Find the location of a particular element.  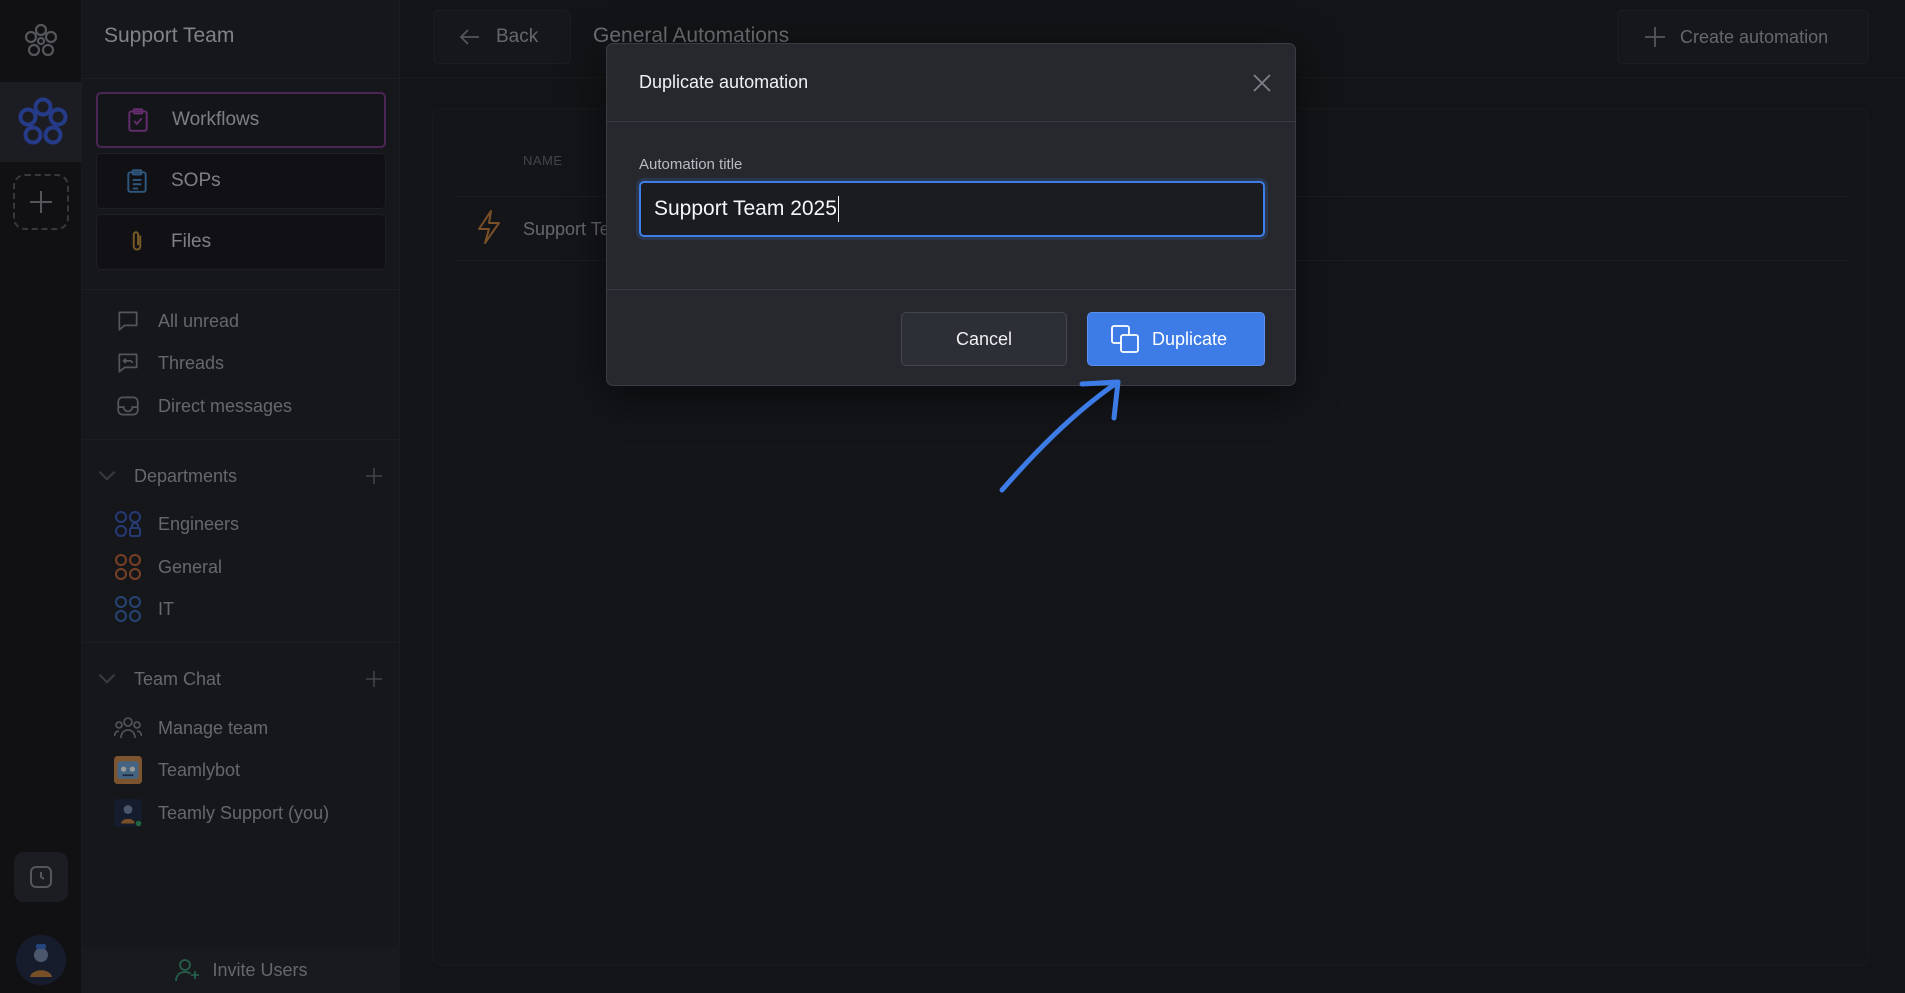

cancel-button: Cancel is located at coordinates (984, 339).